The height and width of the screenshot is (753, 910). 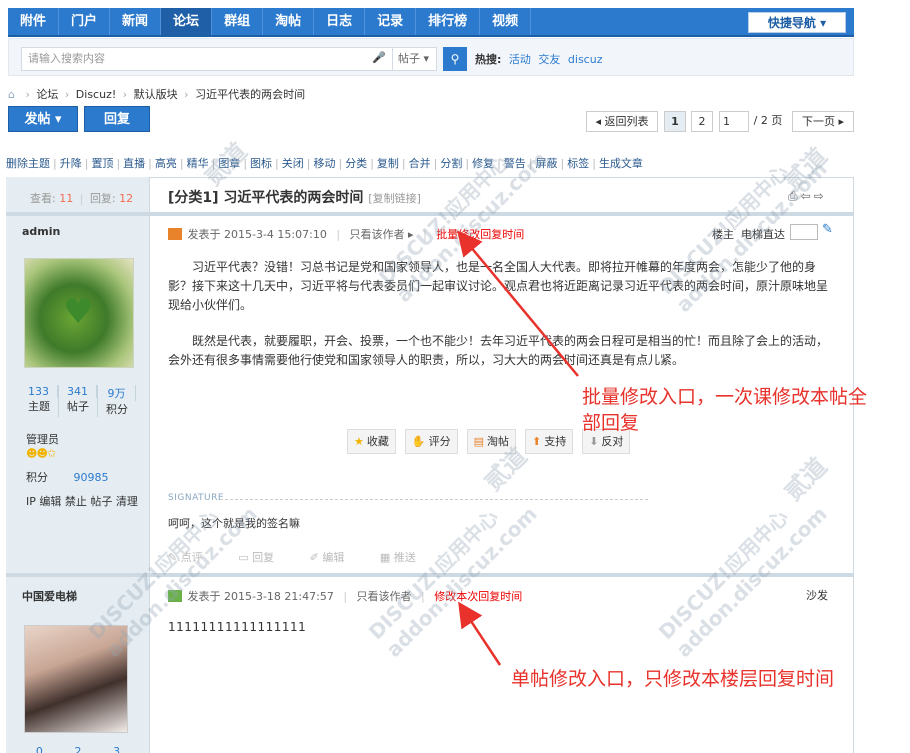 I want to click on mod-action-14: 修复, so click(x=483, y=163).